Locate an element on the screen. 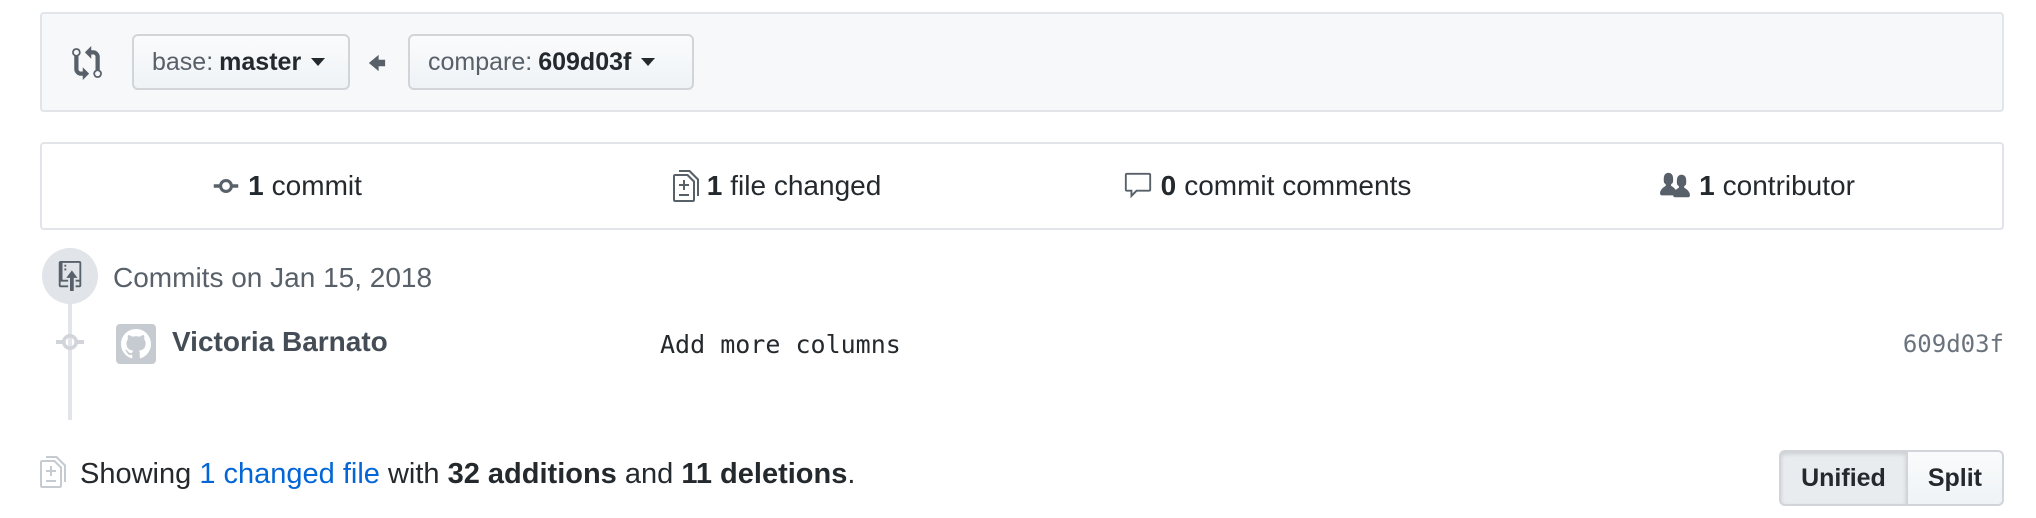 This screenshot has height=518, width=2036. compare-prefix: compare: is located at coordinates (480, 61).